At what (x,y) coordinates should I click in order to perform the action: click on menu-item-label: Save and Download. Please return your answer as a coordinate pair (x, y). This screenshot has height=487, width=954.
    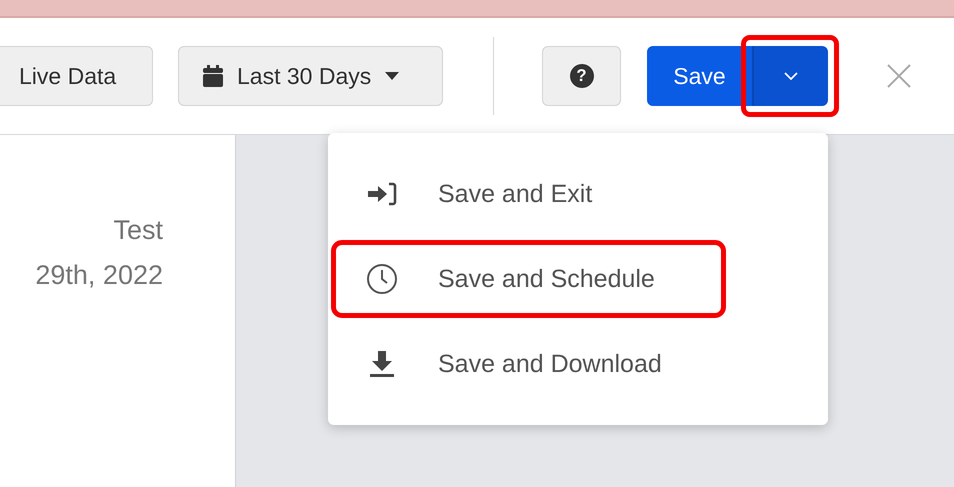
    Looking at the image, I should click on (550, 364).